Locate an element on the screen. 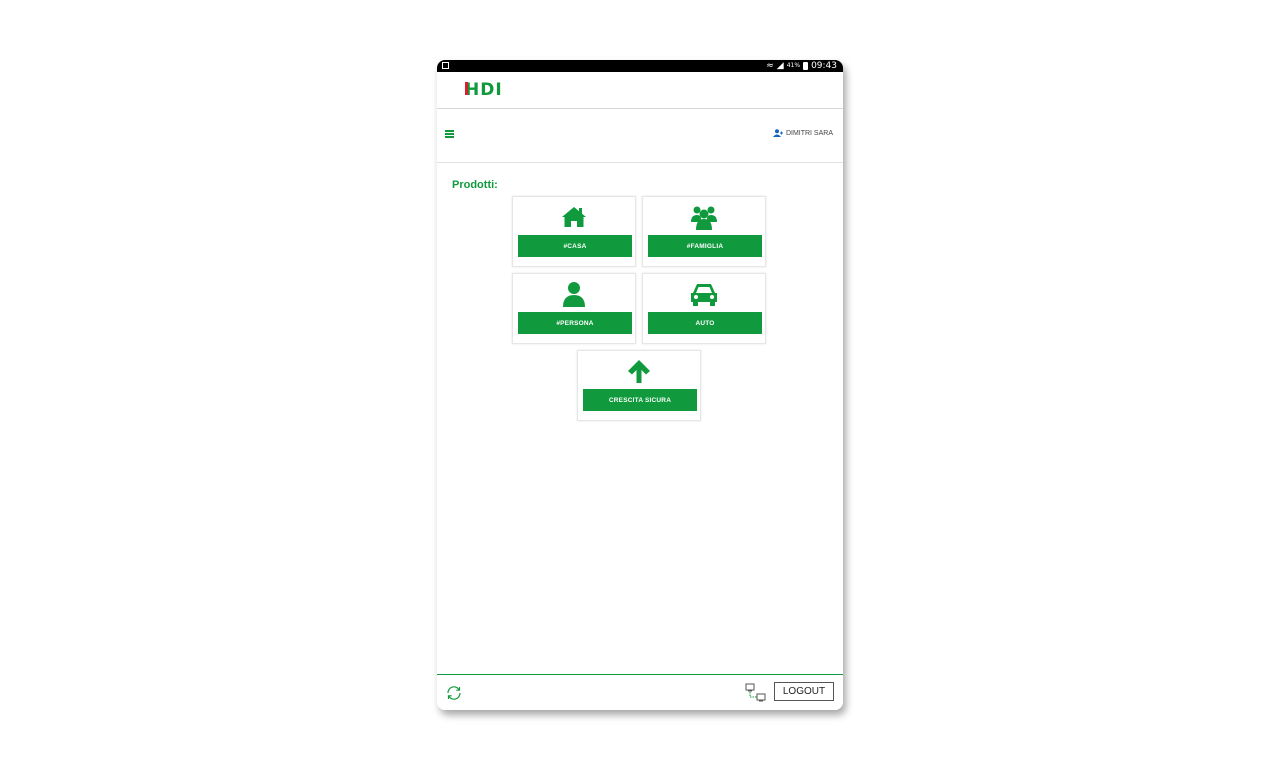 This screenshot has height=770, width=1280. toolbar: DIMITRI SARA is located at coordinates (640, 136).